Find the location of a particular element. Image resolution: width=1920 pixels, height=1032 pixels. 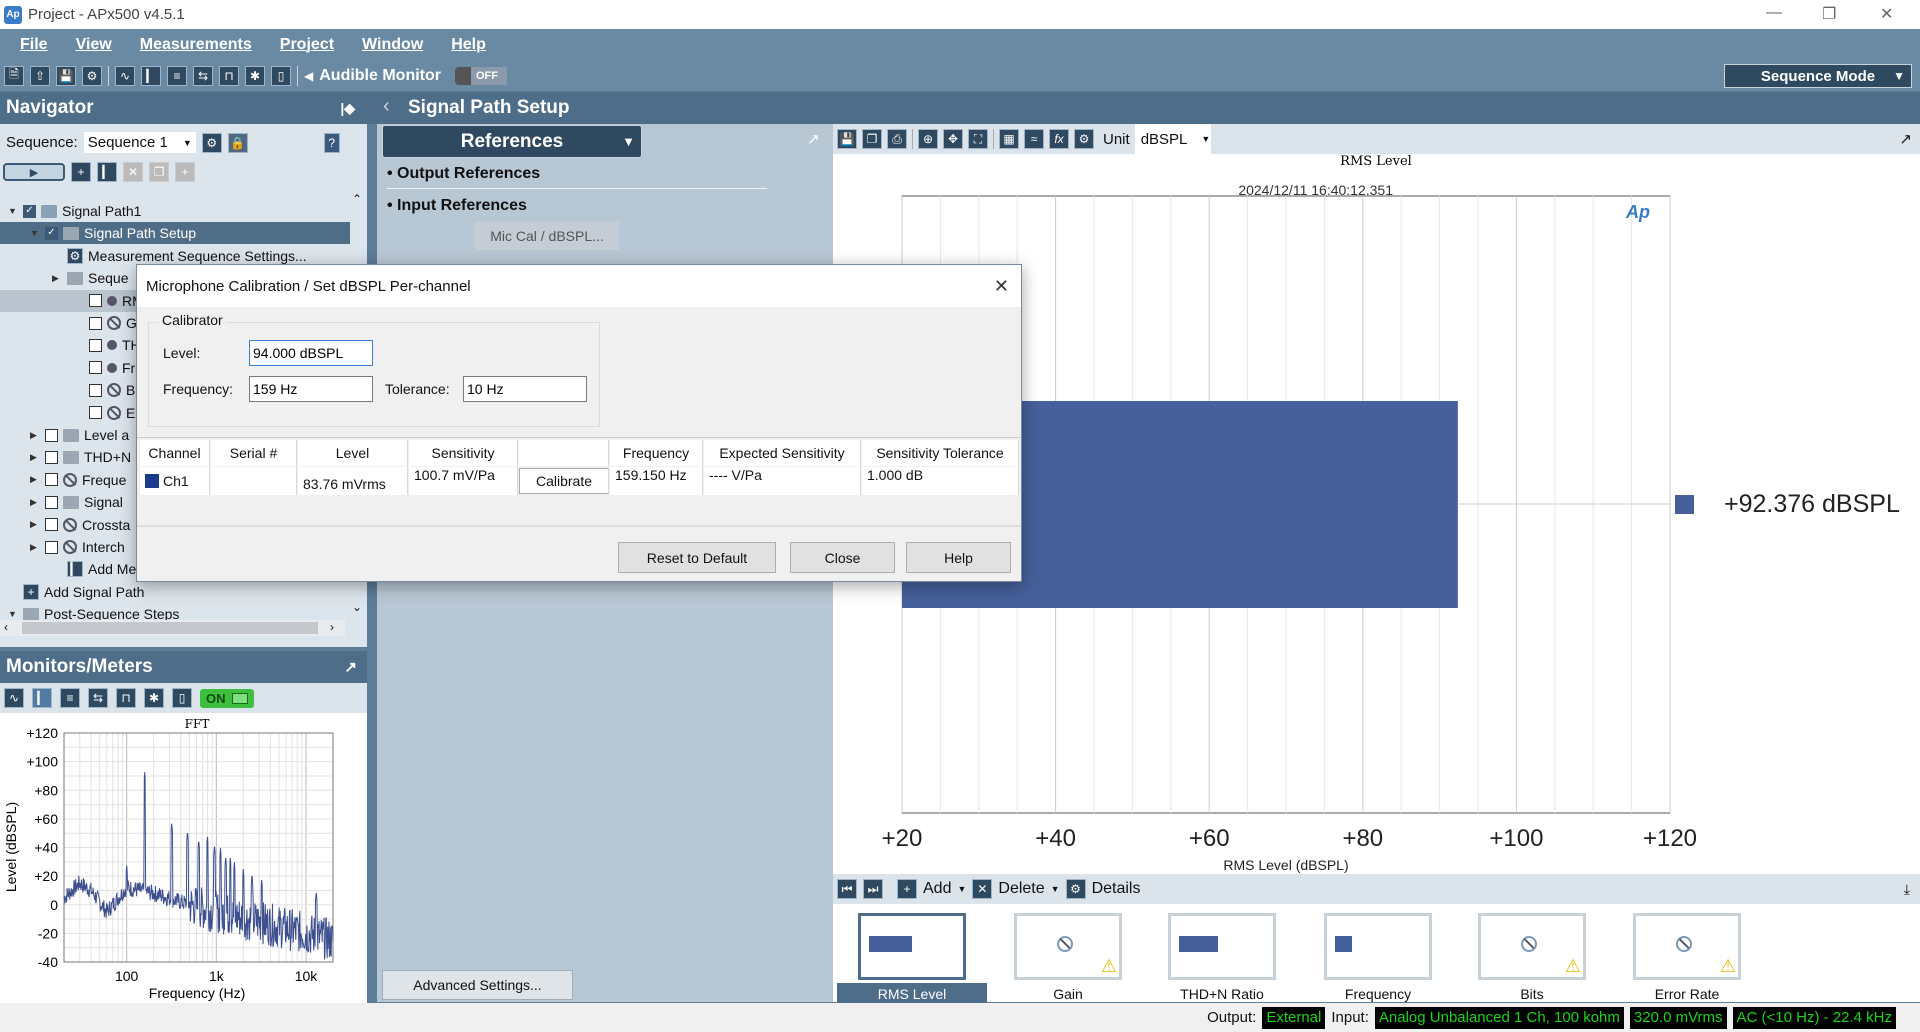

restore-icon: ❐ is located at coordinates (1829, 14).